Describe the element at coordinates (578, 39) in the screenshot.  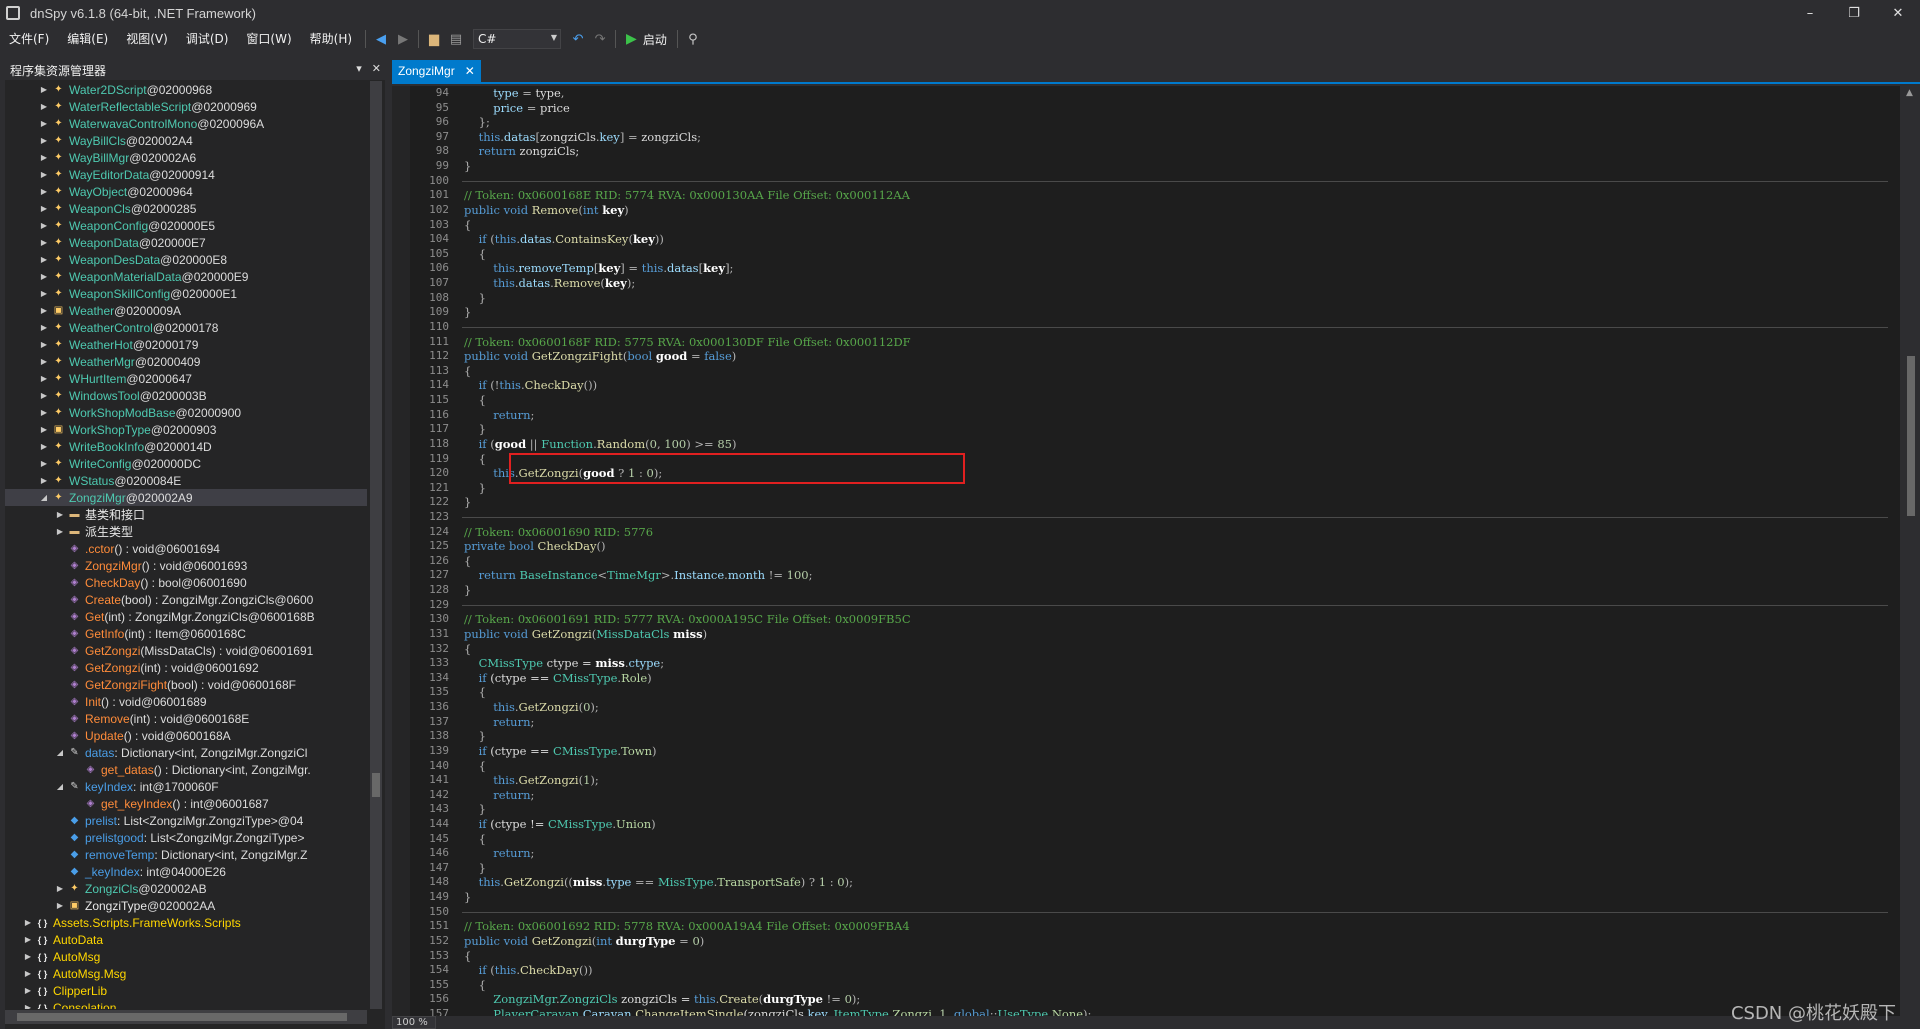
I see `undo-icon: ↶` at that location.